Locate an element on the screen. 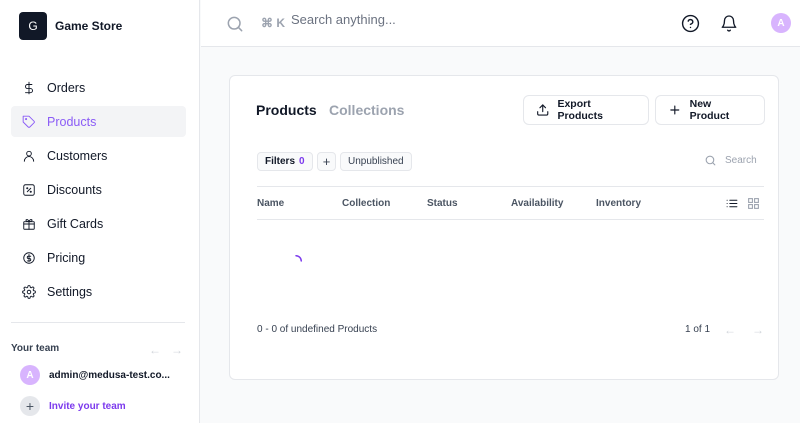 The width and height of the screenshot is (800, 423). sidebar-item-customers: Customers is located at coordinates (98, 155).